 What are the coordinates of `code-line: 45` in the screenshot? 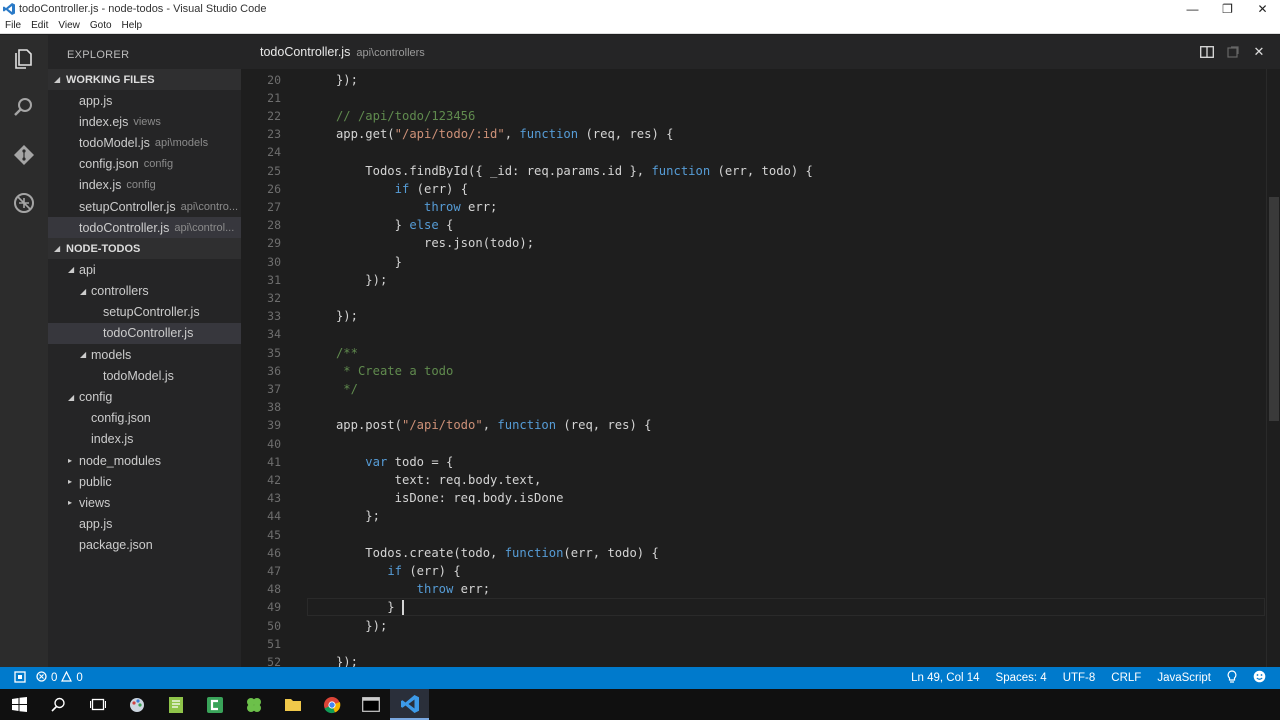 It's located at (753, 535).